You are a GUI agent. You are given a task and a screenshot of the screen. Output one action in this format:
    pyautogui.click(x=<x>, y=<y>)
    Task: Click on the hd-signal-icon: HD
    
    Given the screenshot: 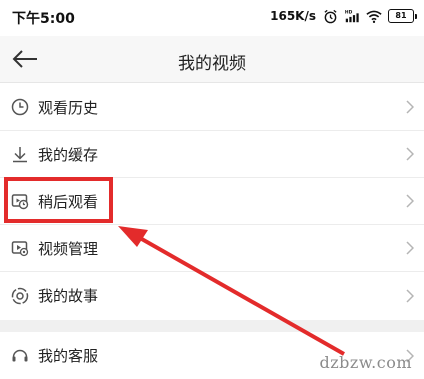 What is the action you would take?
    pyautogui.click(x=352, y=16)
    